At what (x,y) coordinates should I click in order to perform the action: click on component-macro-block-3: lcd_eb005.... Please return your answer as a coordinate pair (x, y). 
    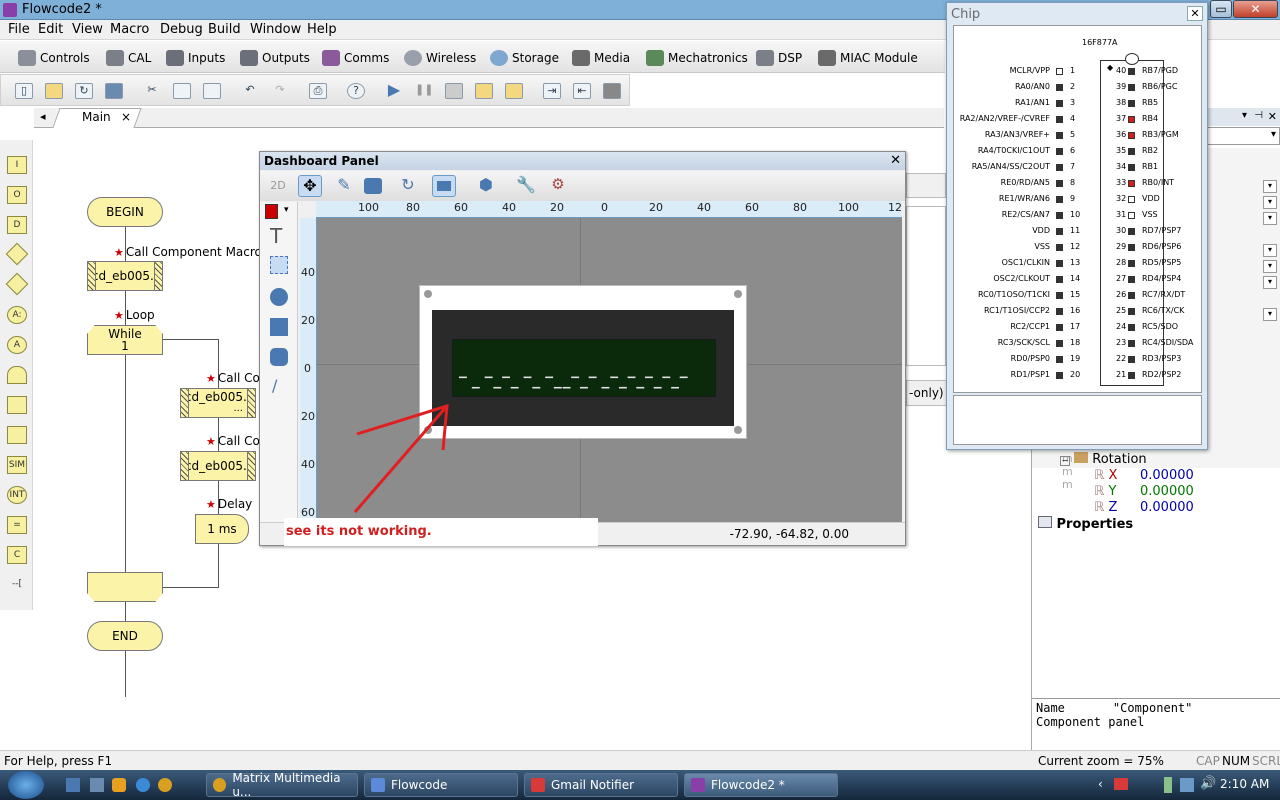
    Looking at the image, I should click on (218, 466).